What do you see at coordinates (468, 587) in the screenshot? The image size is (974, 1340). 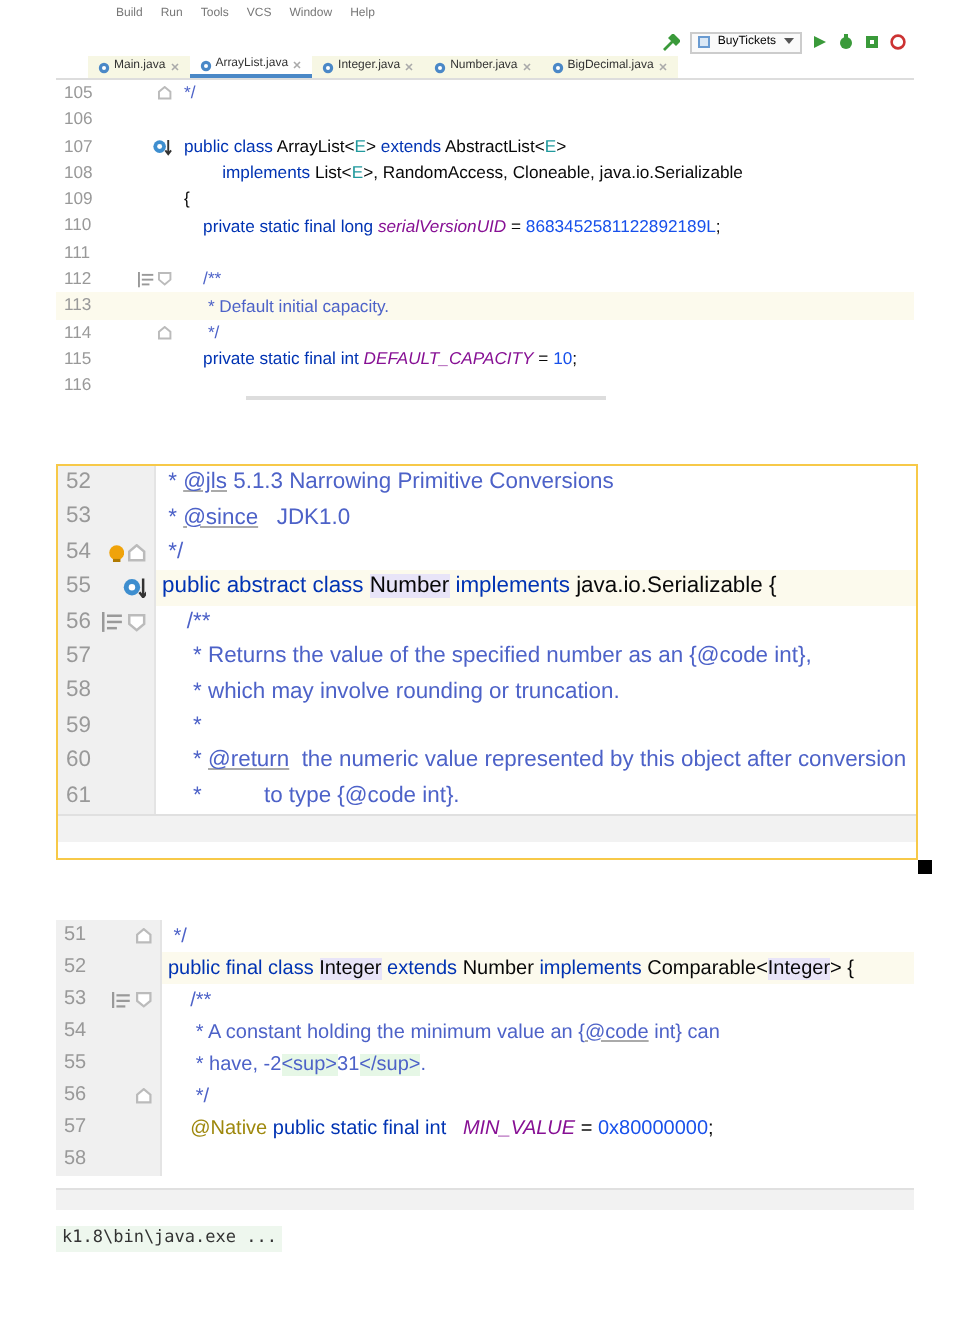 I see `code-line: public abstract class Number implements java.io.Serializable {` at bounding box center [468, 587].